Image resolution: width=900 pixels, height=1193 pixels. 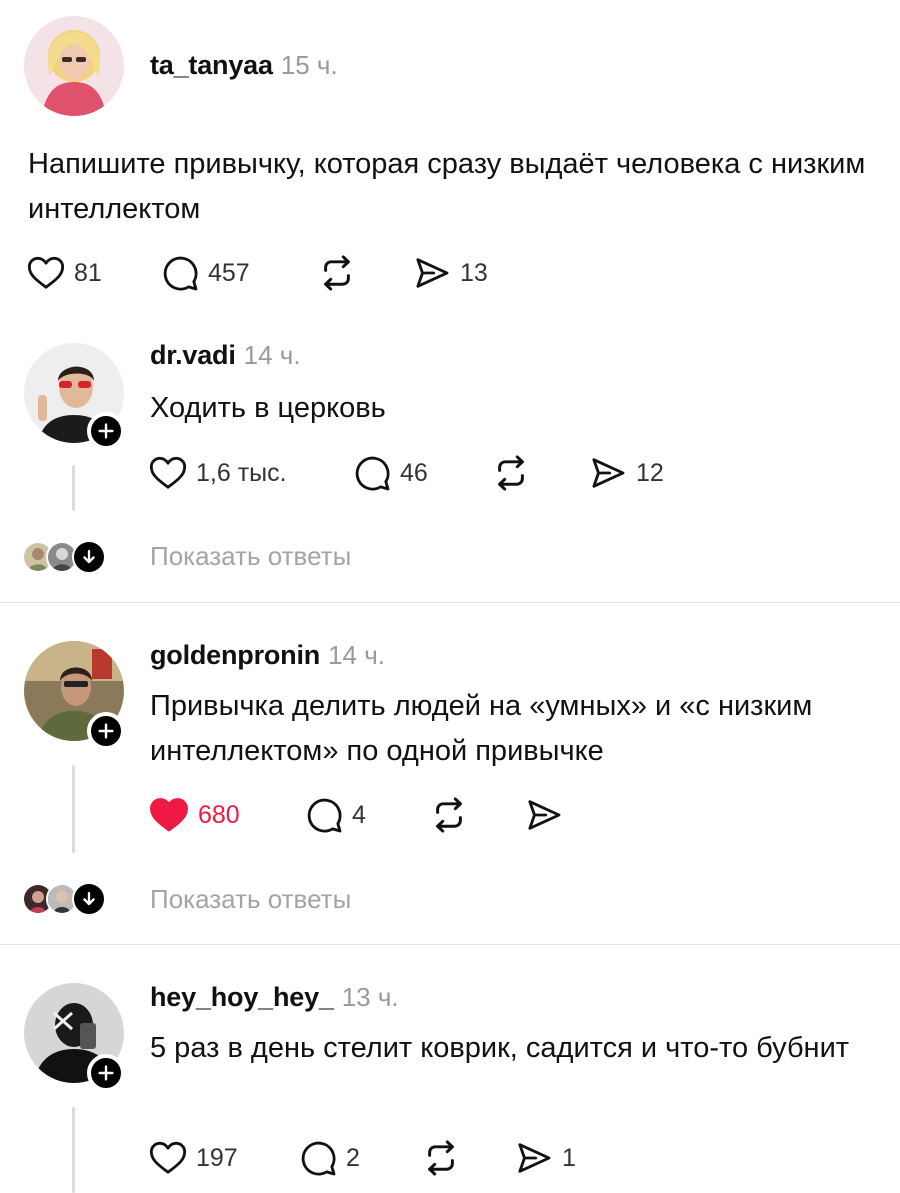 I want to click on timestamp: 13 ч., so click(x=370, y=997).